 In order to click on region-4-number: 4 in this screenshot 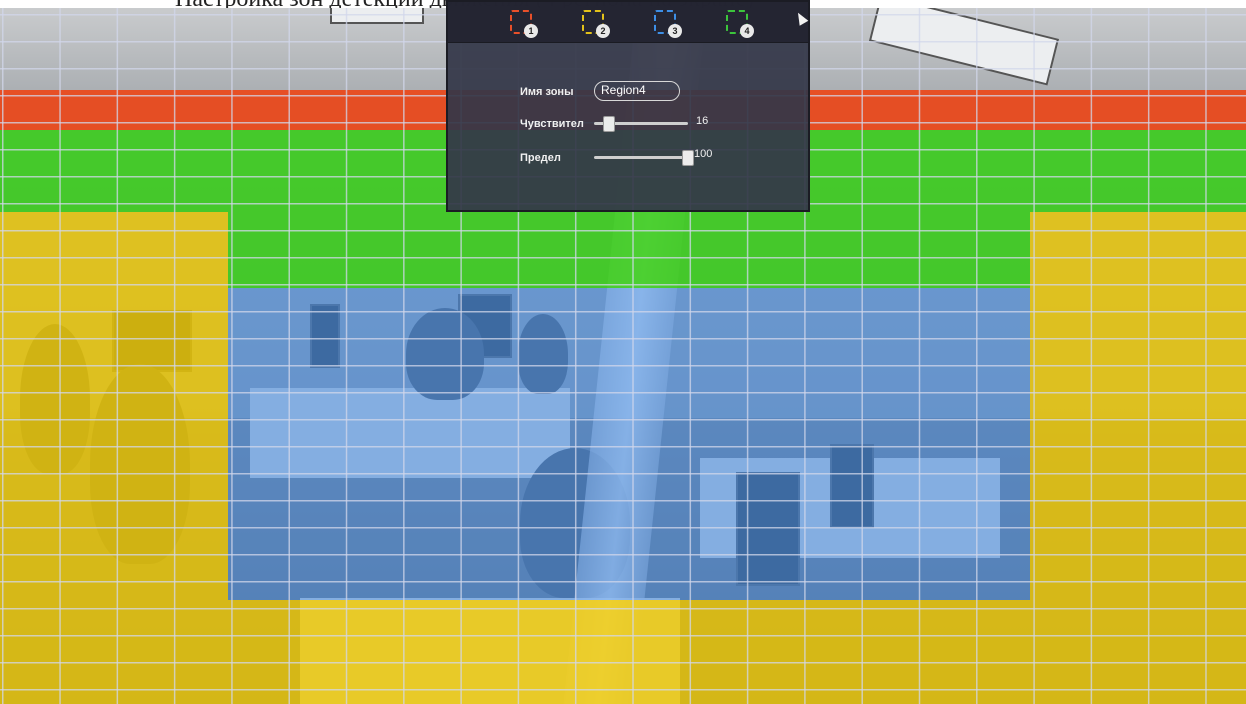, I will do `click(747, 31)`.